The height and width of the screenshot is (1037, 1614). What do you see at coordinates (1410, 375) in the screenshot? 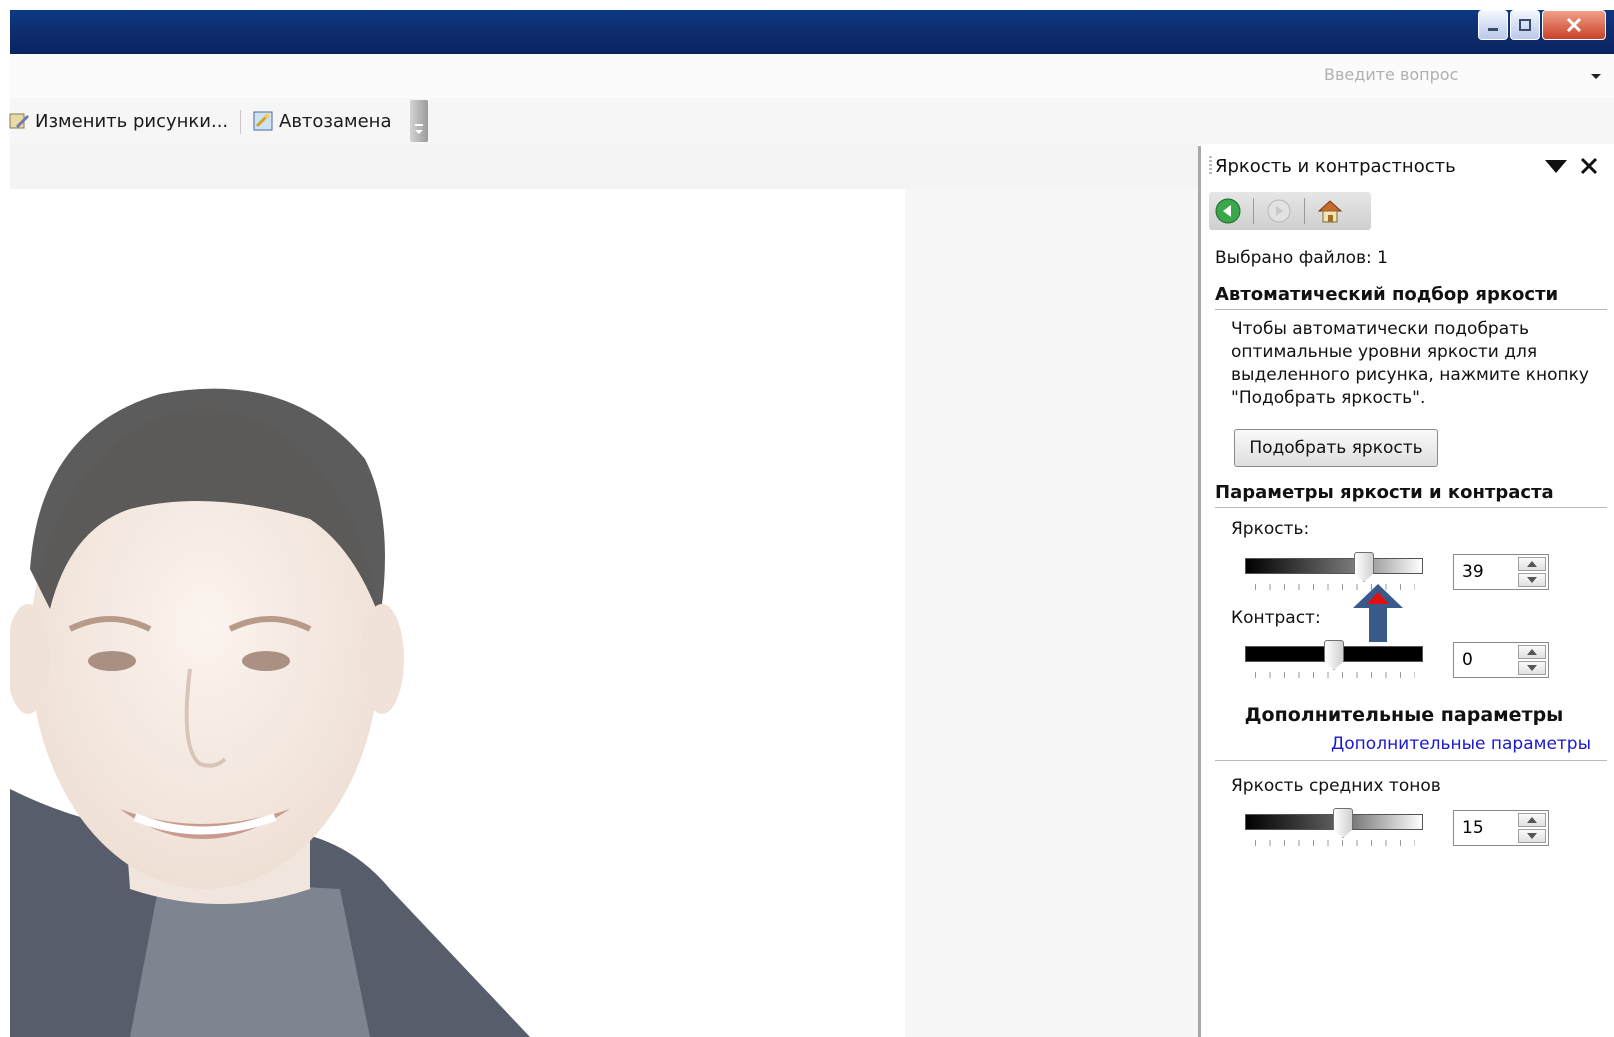
I see `description-line: выделенного рисунка, нажмите кнопку` at bounding box center [1410, 375].